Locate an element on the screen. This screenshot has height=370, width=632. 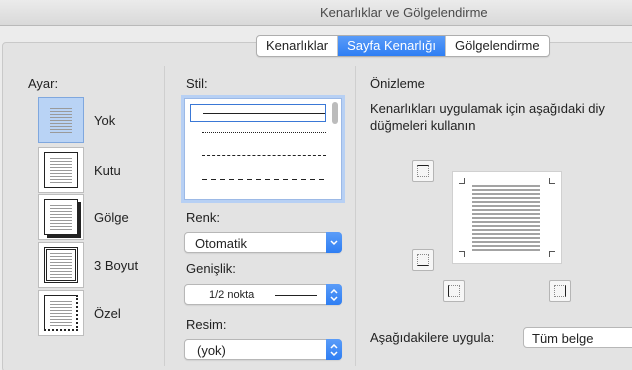
tab-page-border: Sayfa Kenarlığı is located at coordinates (392, 46).